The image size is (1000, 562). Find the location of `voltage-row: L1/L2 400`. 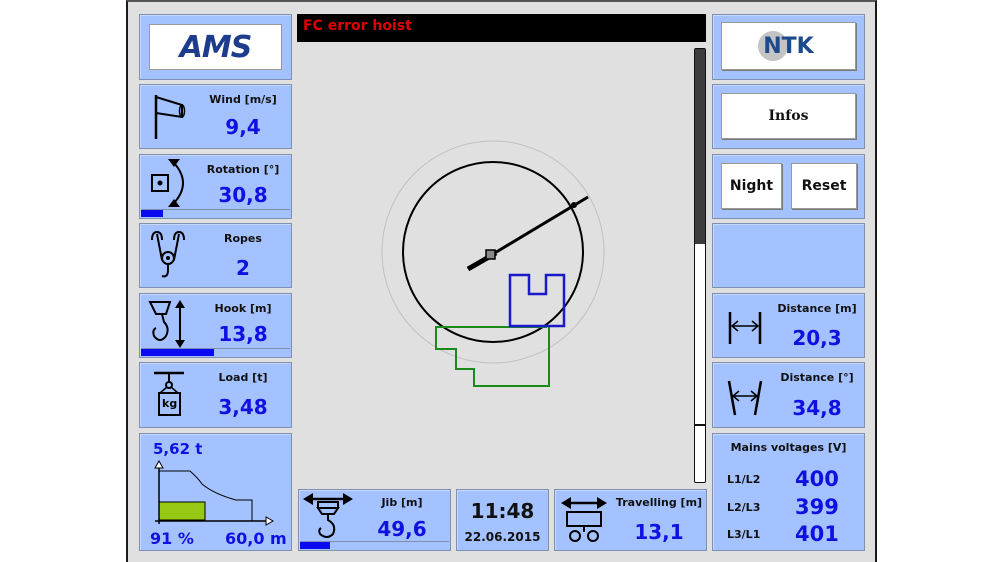

voltage-row: L1/L2 400 is located at coordinates (792, 479).